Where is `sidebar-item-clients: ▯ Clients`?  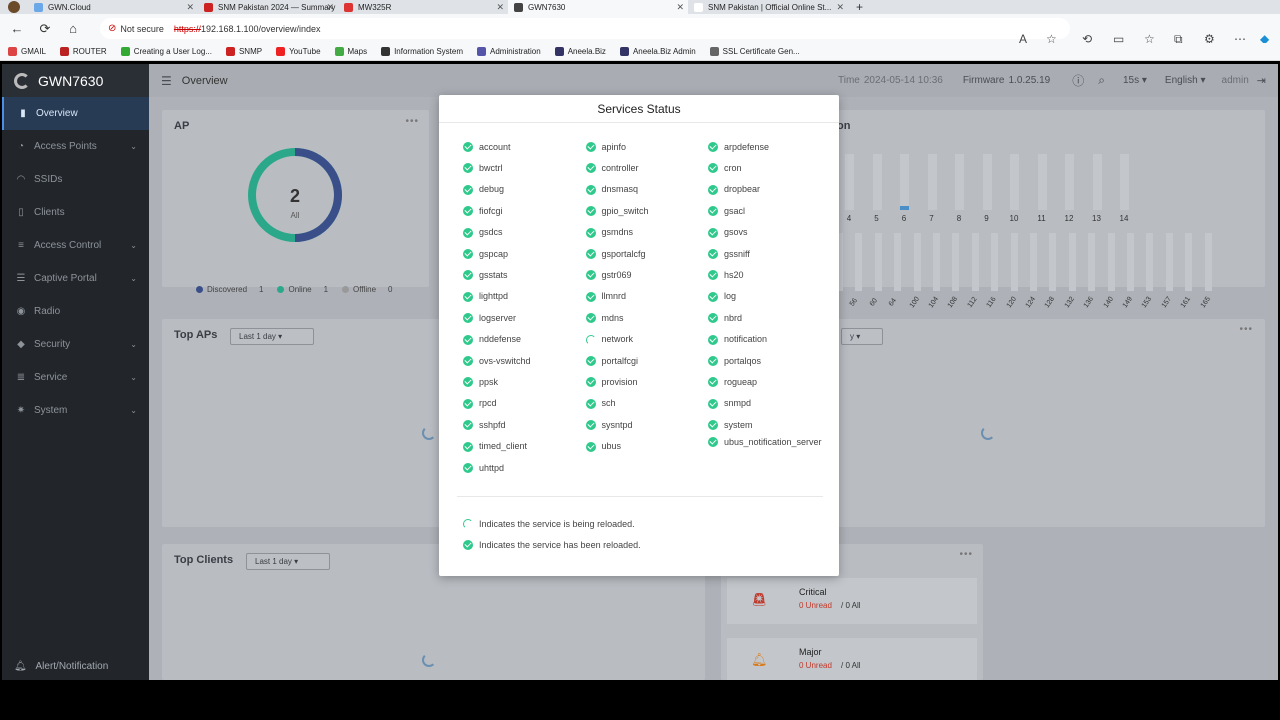 sidebar-item-clients: ▯ Clients is located at coordinates (75, 212).